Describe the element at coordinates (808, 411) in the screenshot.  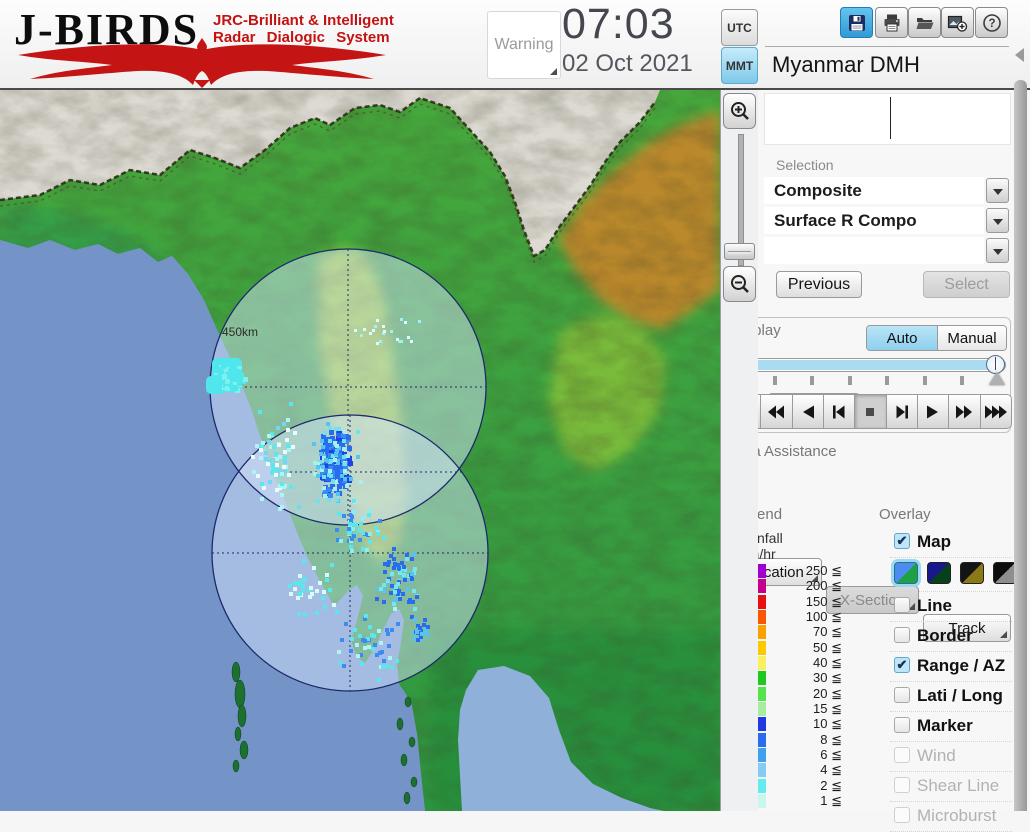
I see `play-reverse-button` at that location.